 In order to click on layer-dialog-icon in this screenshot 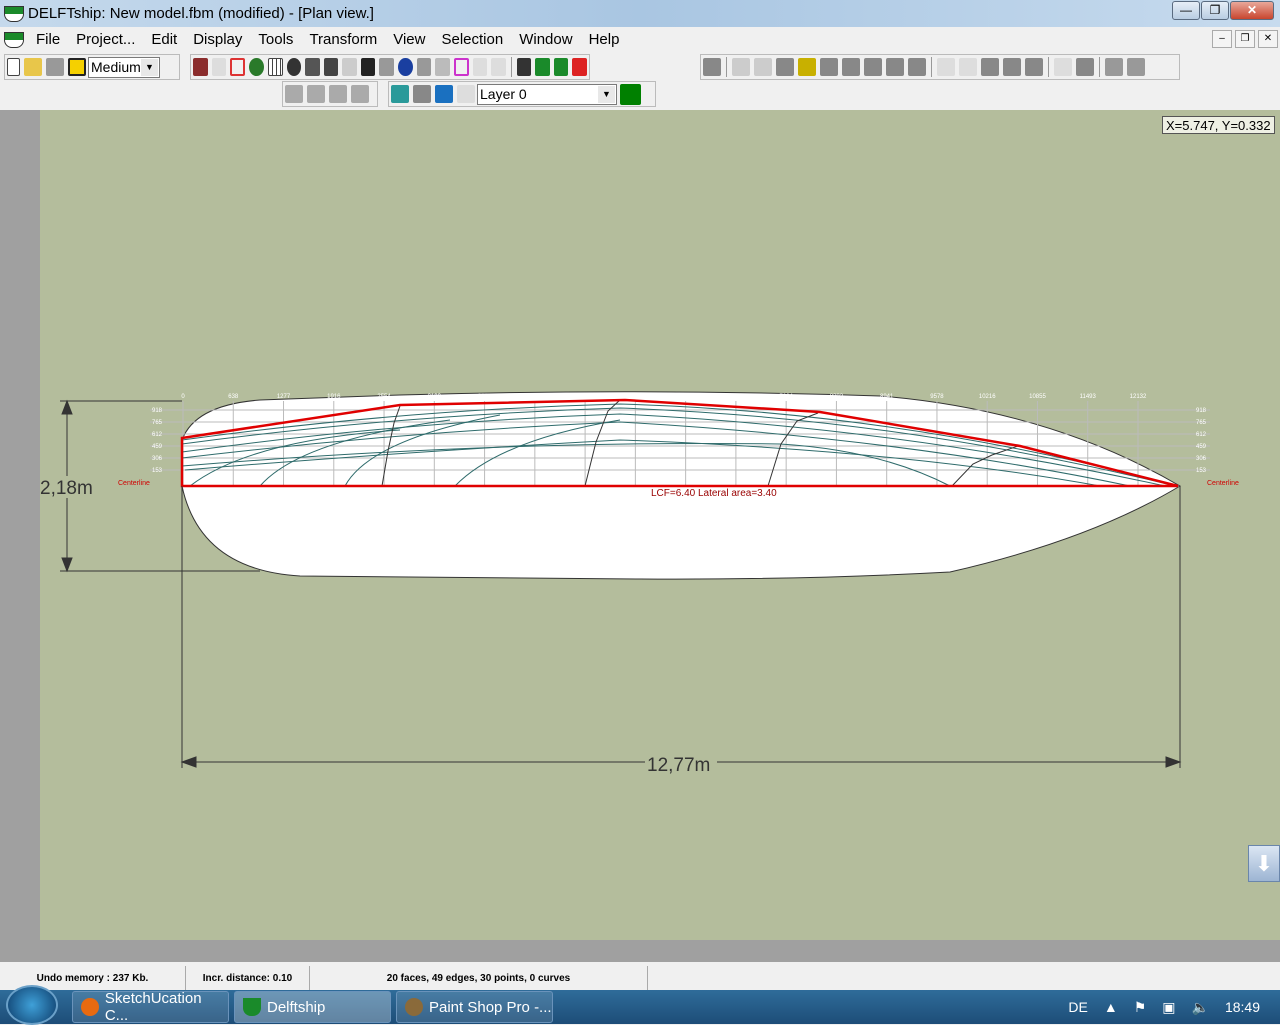, I will do `click(444, 94)`.